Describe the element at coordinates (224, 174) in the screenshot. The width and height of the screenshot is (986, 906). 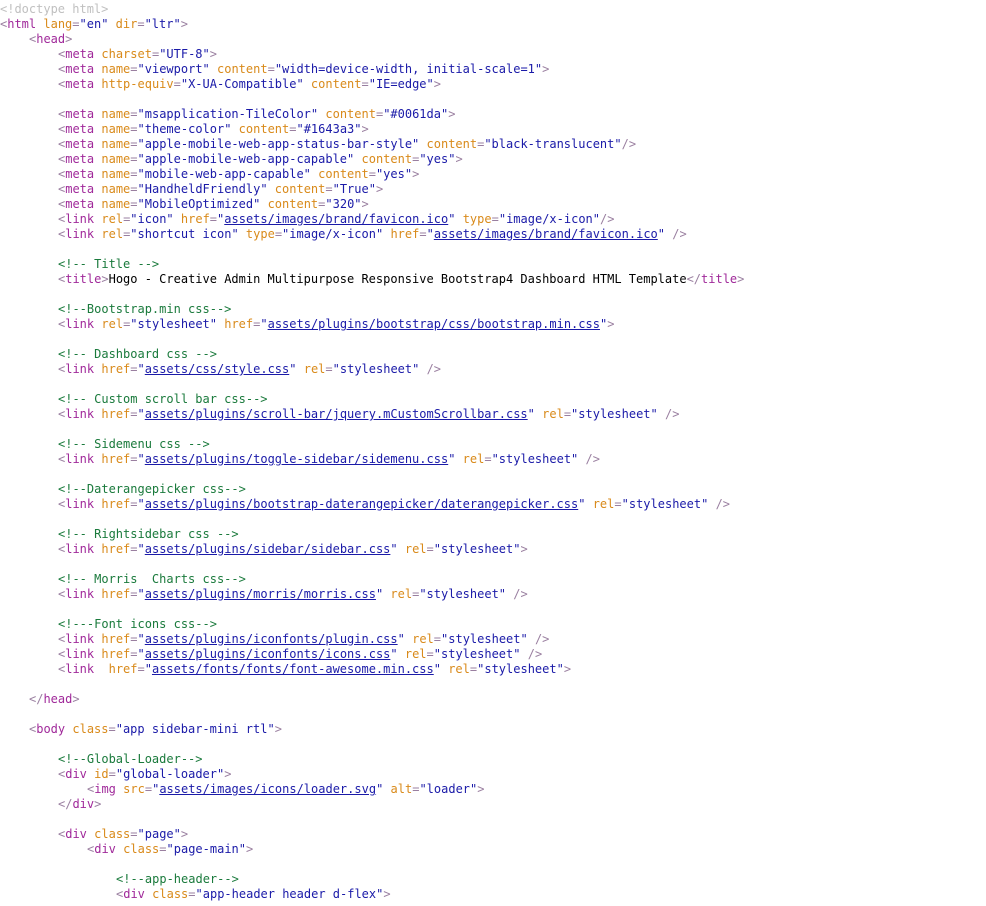
I see `token-val: "mobile-web-app-capable"` at that location.